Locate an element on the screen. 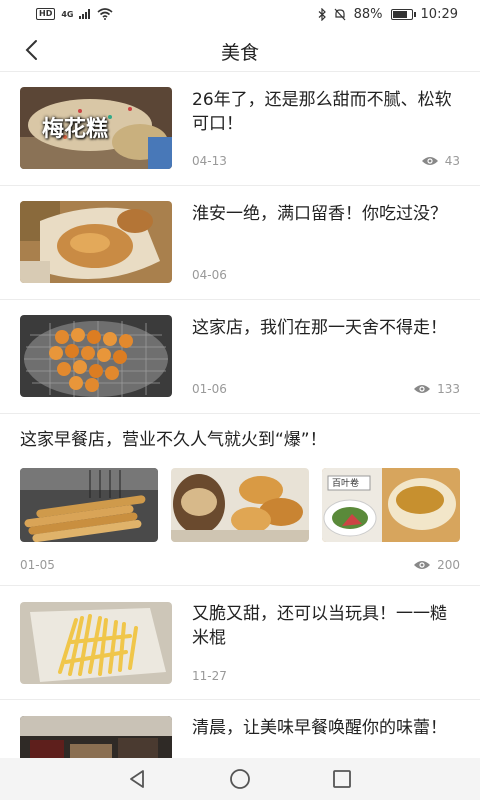 The image size is (480, 800). page-title: 美食 is located at coordinates (239, 53).